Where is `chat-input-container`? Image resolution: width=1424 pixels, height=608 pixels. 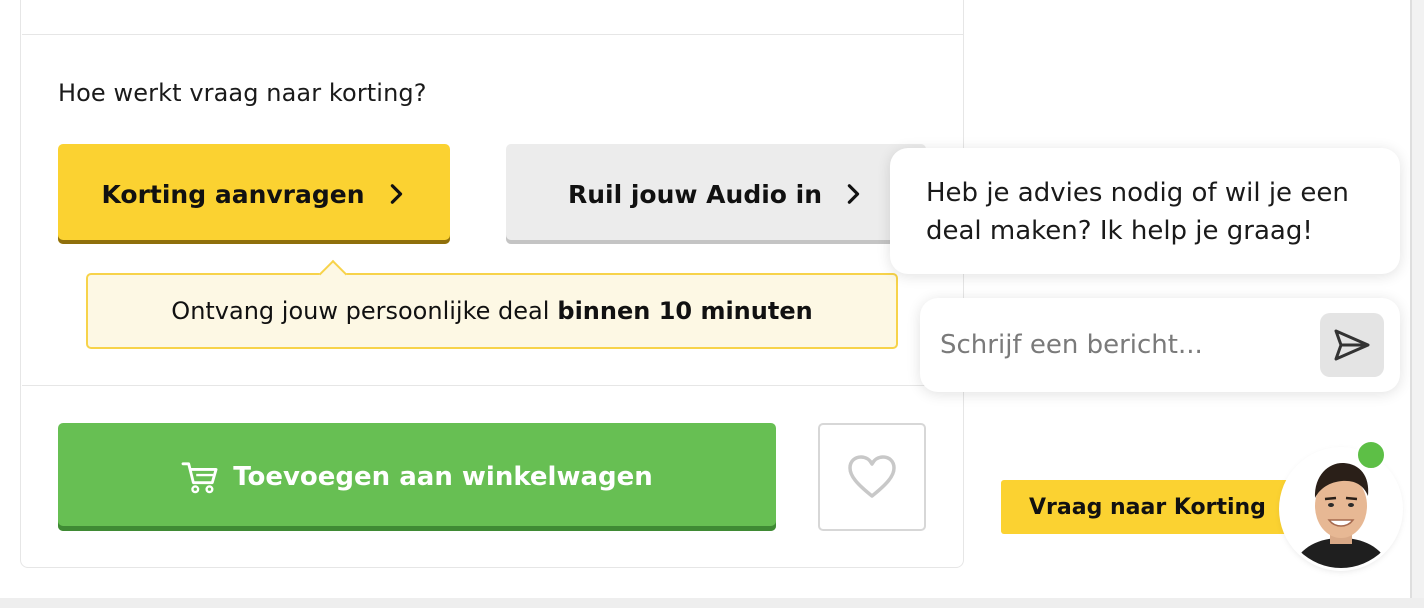 chat-input-container is located at coordinates (1160, 345).